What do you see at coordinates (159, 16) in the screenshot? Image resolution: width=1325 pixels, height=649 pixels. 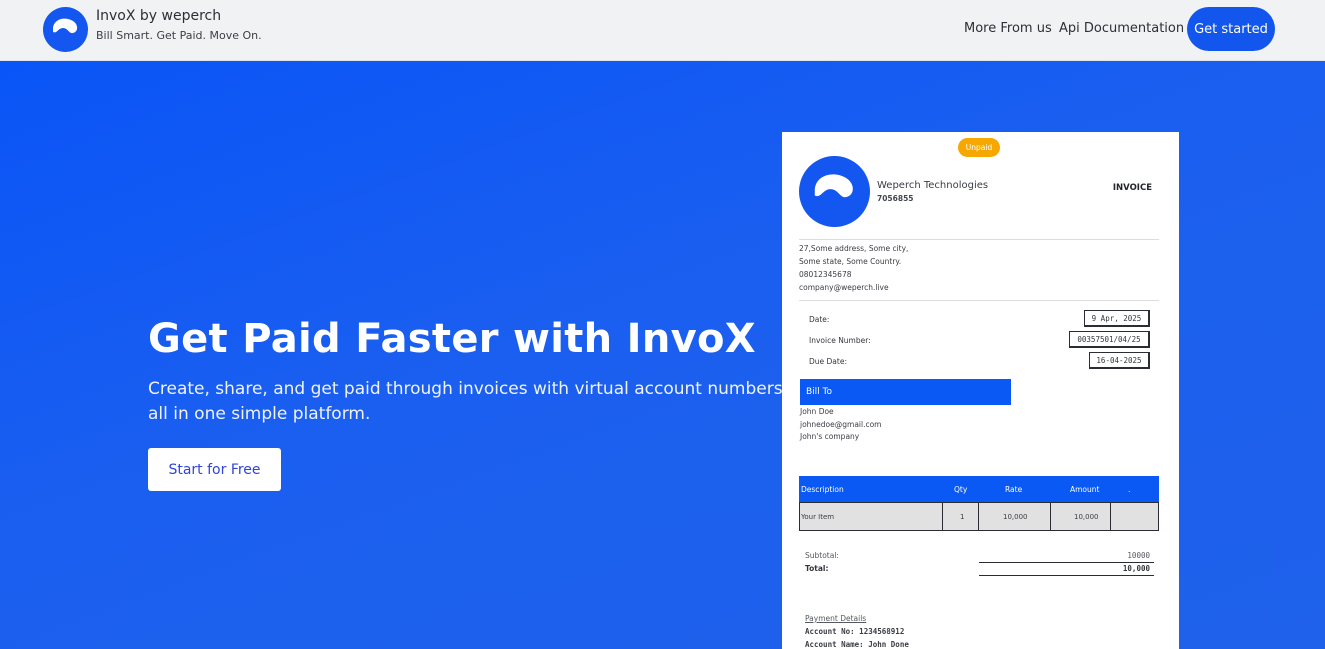 I see `brand-name: InvoX by weperch` at bounding box center [159, 16].